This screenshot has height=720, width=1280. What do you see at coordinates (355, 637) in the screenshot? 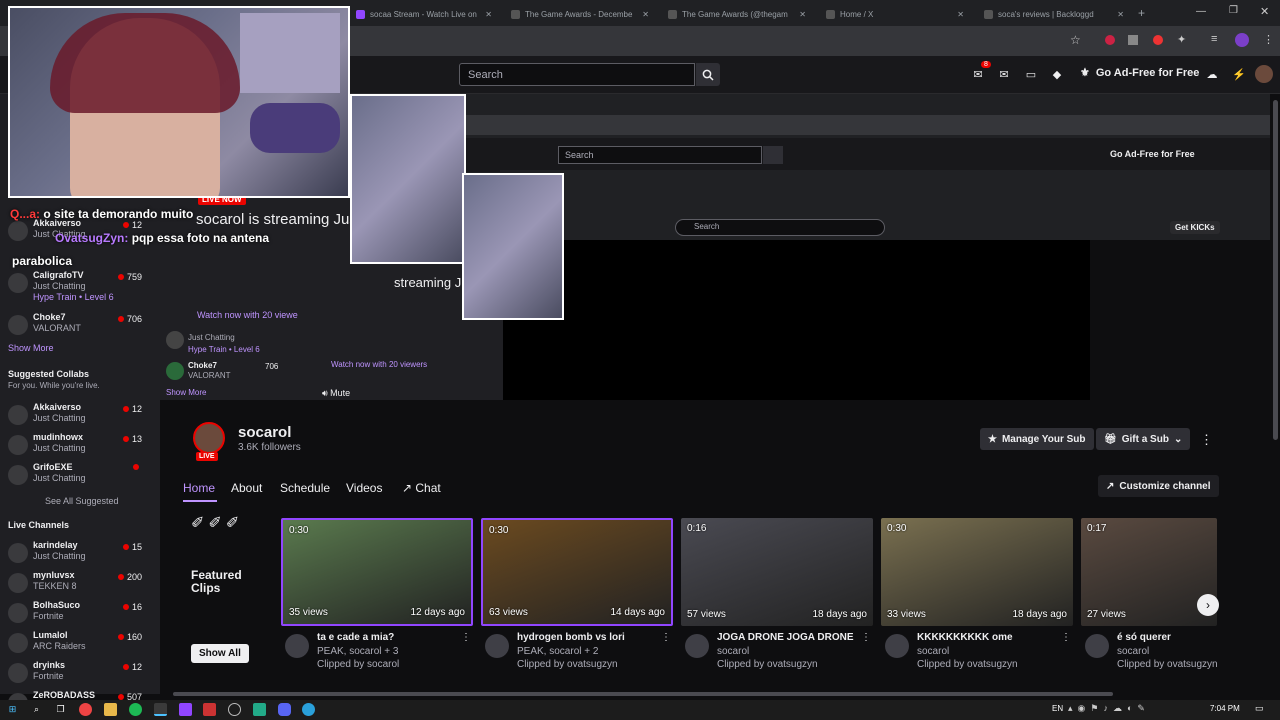
I see `clip-title: ta e cade a mia?` at bounding box center [355, 637].